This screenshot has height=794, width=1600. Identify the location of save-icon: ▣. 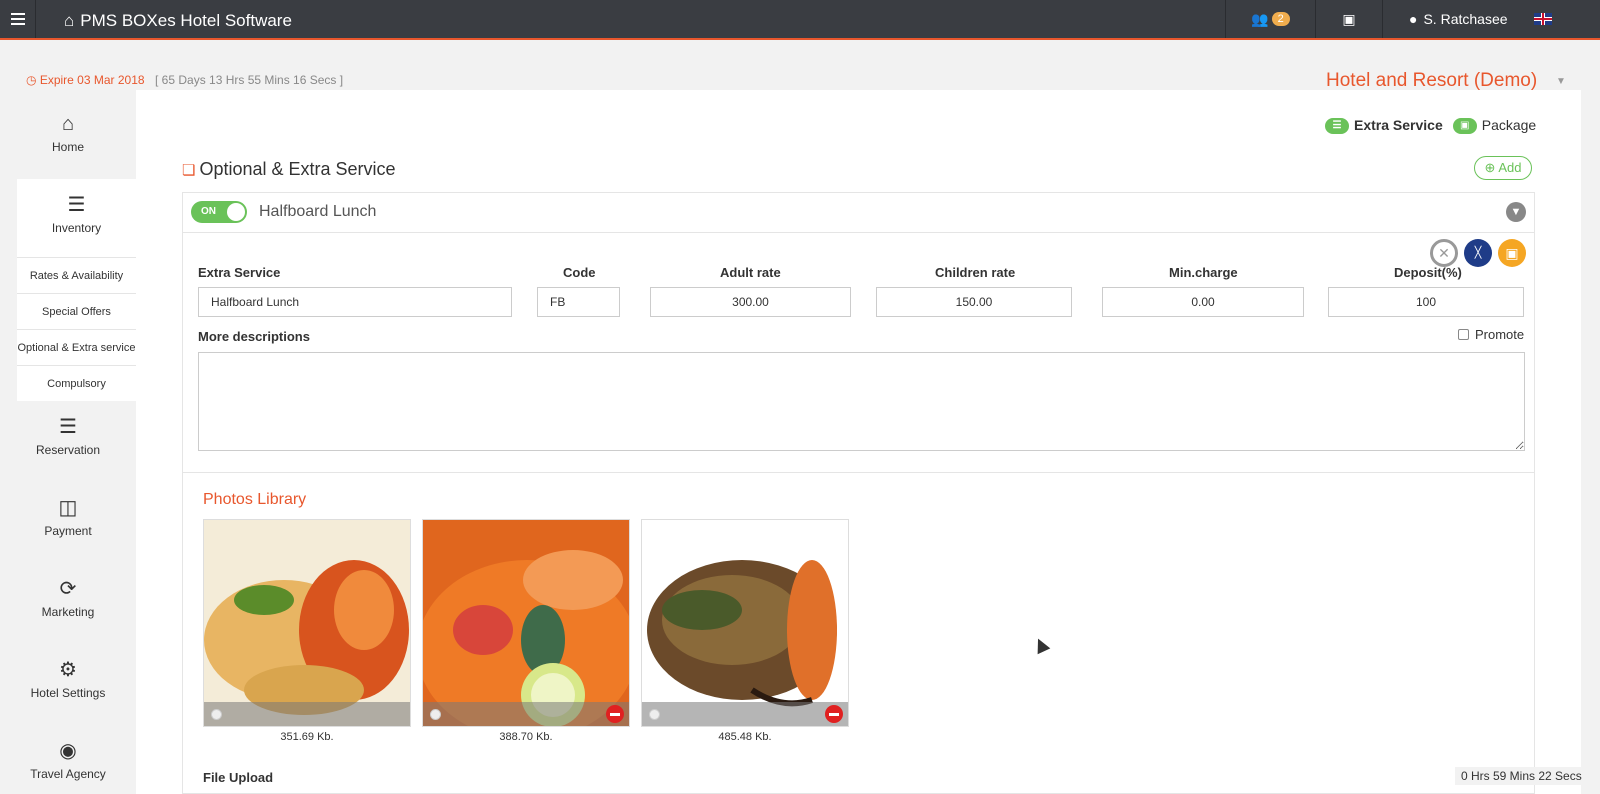
(1512, 253).